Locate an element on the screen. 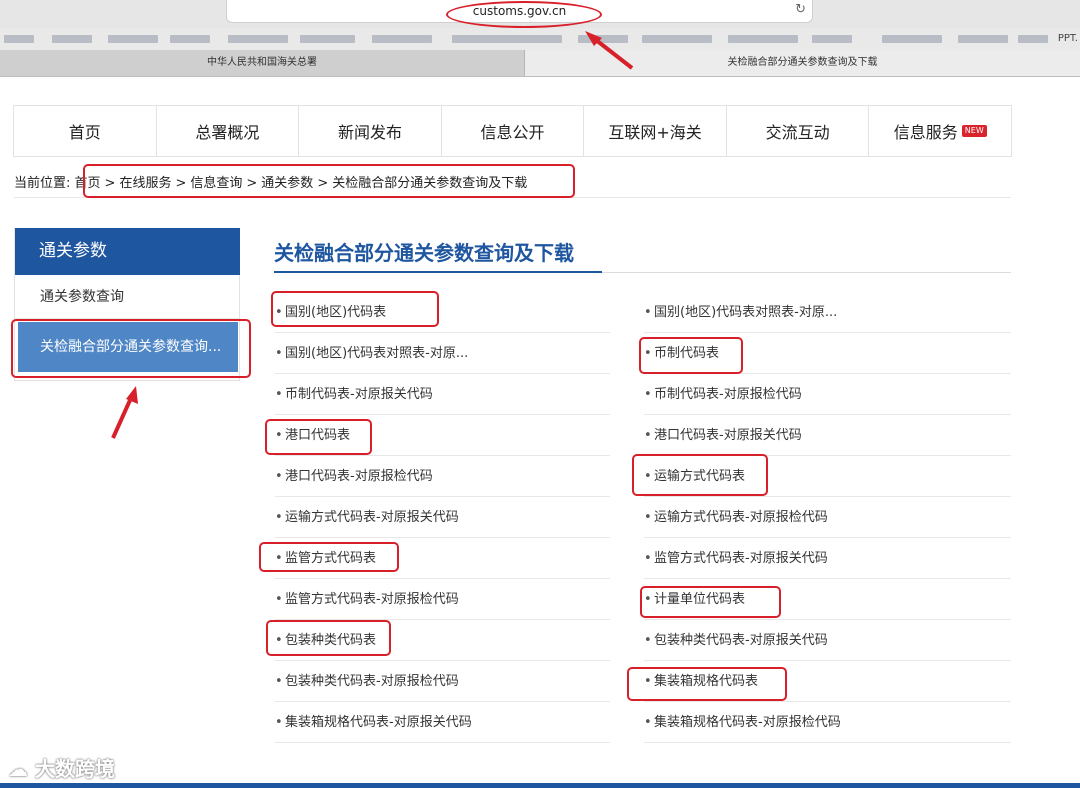 The height and width of the screenshot is (788, 1080). page-title: 关检融合部分通关参数查询及下载 is located at coordinates (424, 253).